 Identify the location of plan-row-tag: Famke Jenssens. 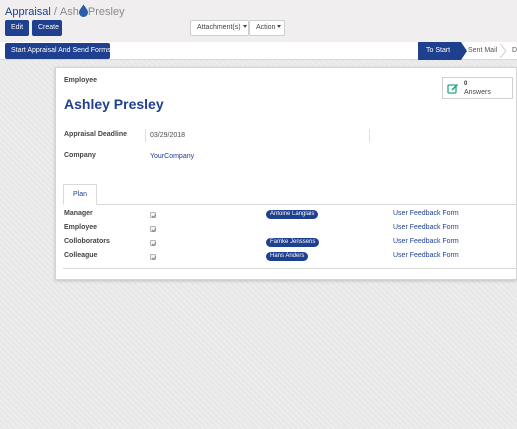
(293, 242).